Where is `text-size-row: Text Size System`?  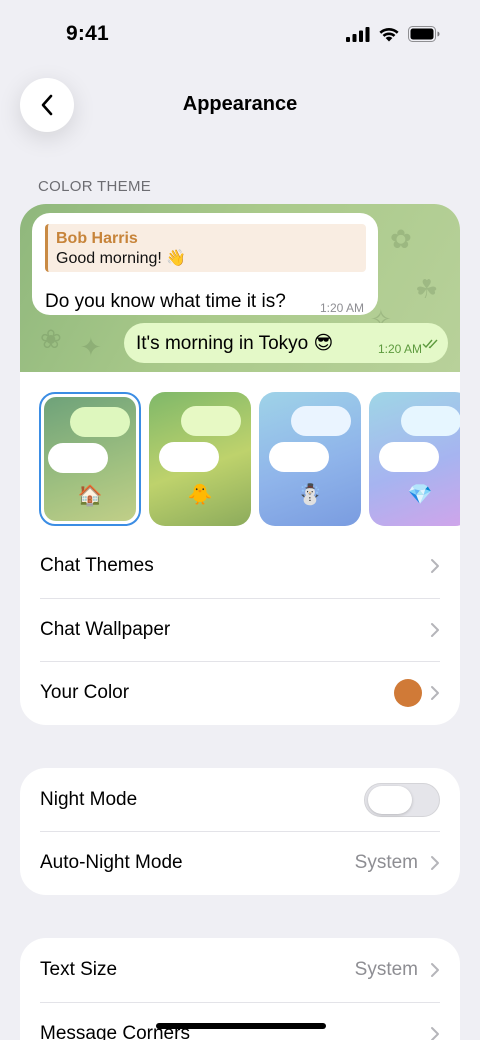
text-size-row: Text Size System is located at coordinates (240, 970).